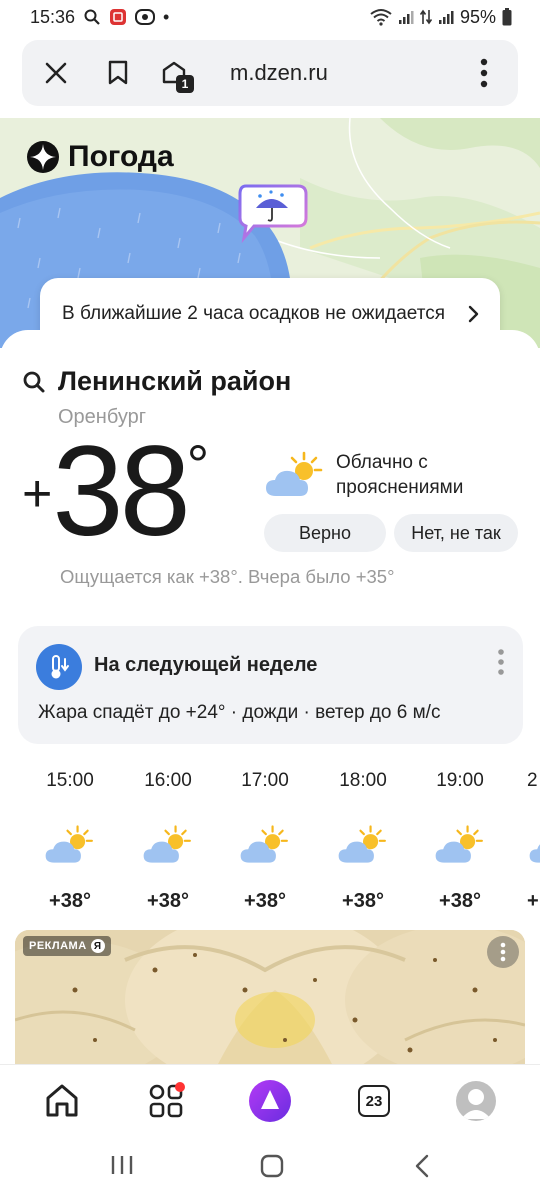  I want to click on browser-address-bar: 1 m.dzen.ru, so click(270, 73).